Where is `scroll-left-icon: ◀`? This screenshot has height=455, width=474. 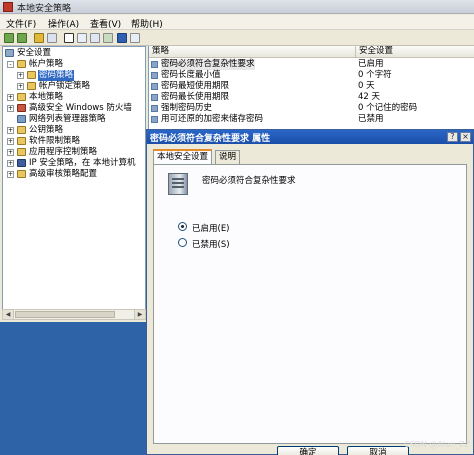 scroll-left-icon: ◀ is located at coordinates (8, 314).